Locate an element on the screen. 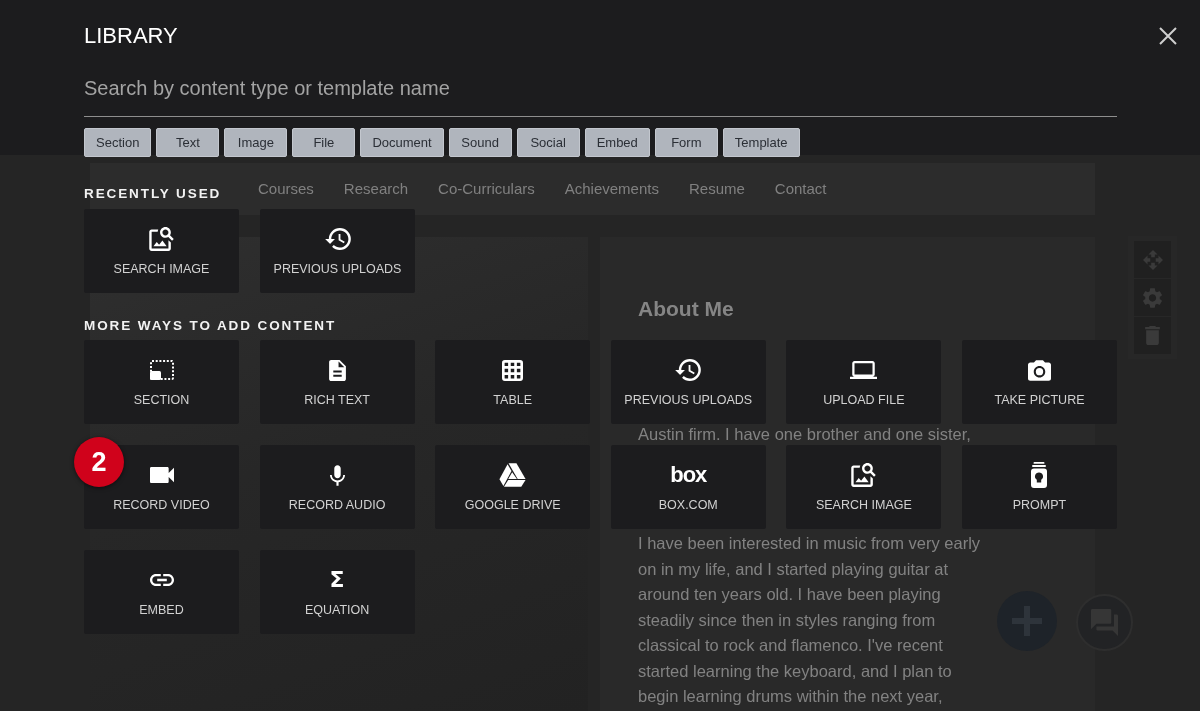 The height and width of the screenshot is (711, 1200). content-tile: PROMPT is located at coordinates (1039, 487).